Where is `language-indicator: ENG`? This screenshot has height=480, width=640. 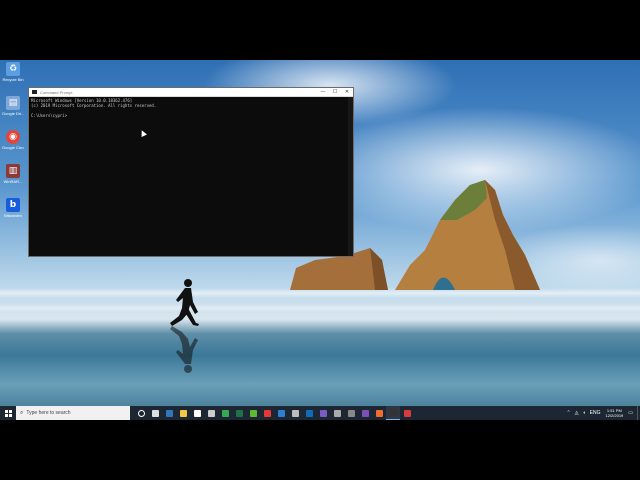
language-indicator: ENG is located at coordinates (595, 413).